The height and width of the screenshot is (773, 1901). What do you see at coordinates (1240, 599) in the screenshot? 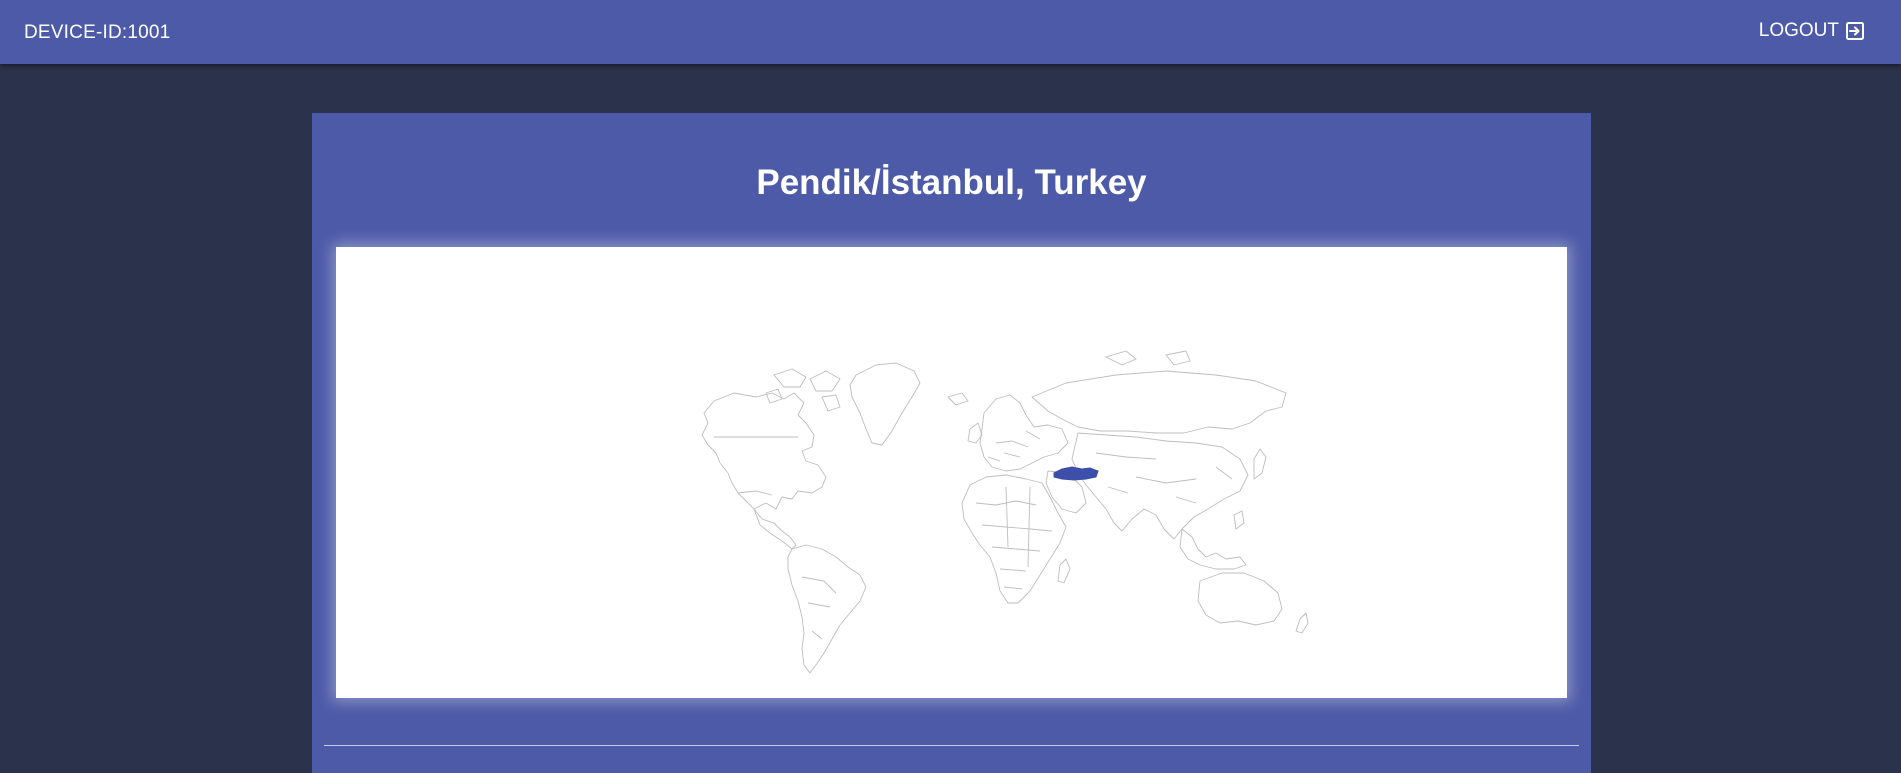
I see `continent-australia` at bounding box center [1240, 599].